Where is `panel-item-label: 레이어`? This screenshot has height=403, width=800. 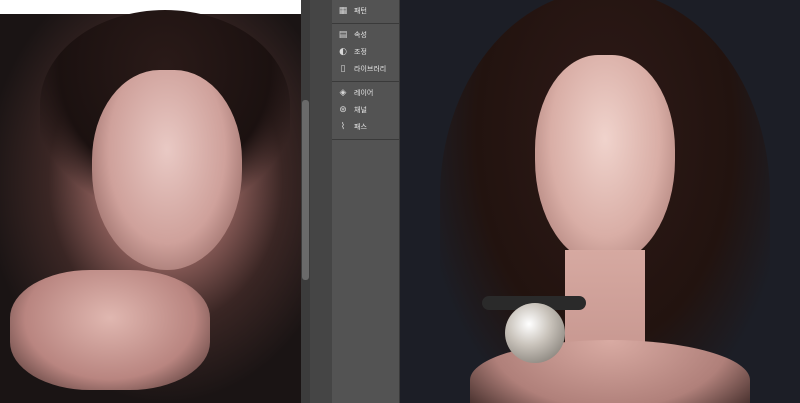 panel-item-label: 레이어 is located at coordinates (364, 92).